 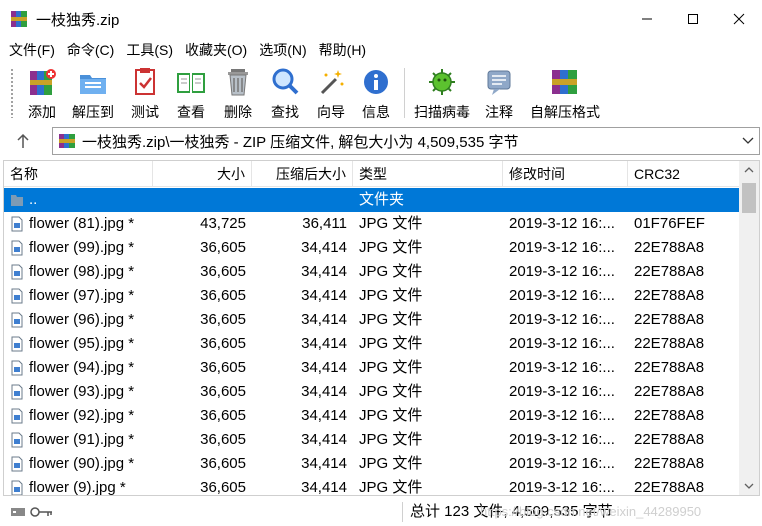 I want to click on close-button, so click(x=739, y=19).